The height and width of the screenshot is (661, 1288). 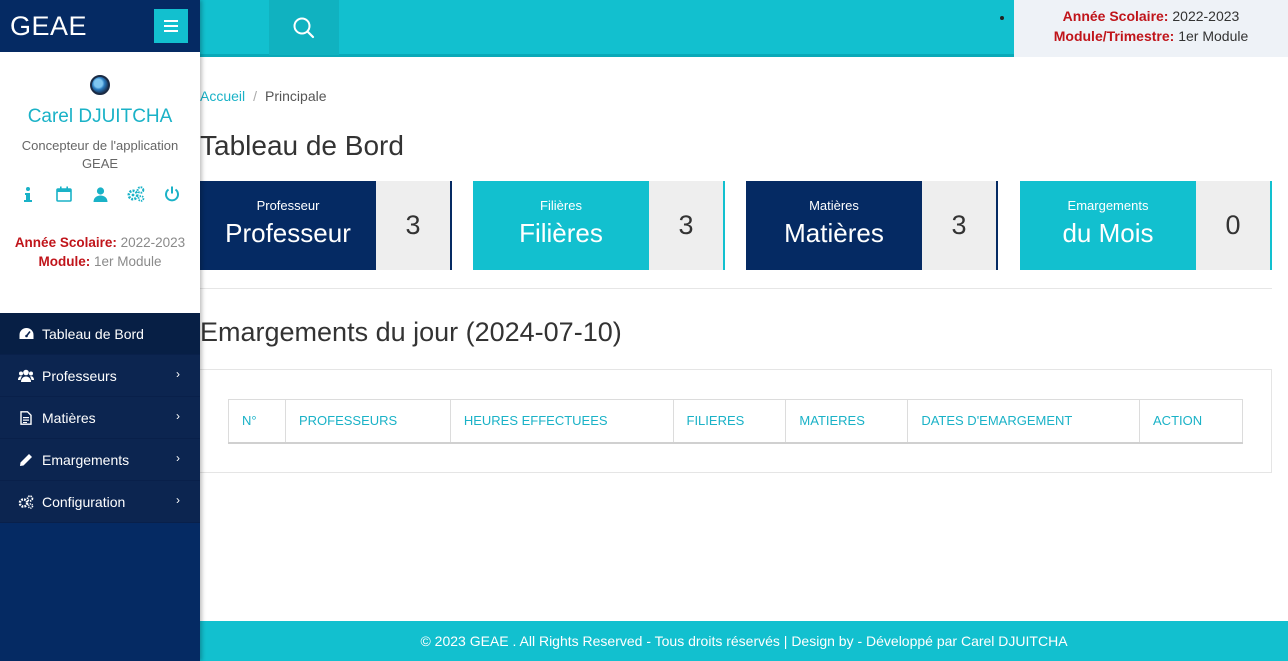 I want to click on section-title: Emargements du jour (2024-07-10), so click(x=411, y=332).